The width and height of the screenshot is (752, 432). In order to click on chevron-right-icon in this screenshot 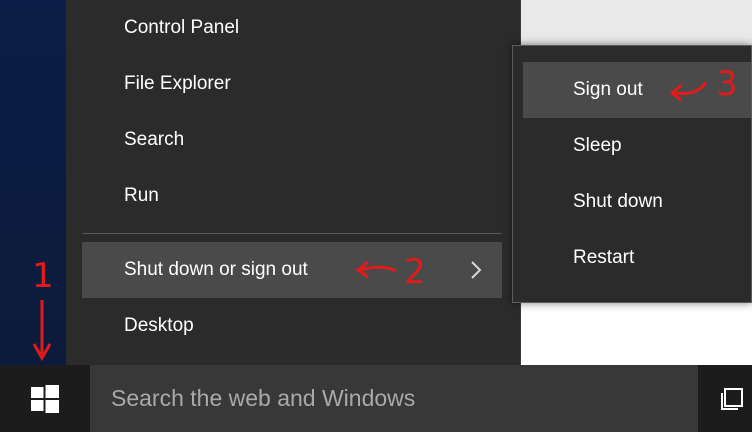, I will do `click(476, 270)`.